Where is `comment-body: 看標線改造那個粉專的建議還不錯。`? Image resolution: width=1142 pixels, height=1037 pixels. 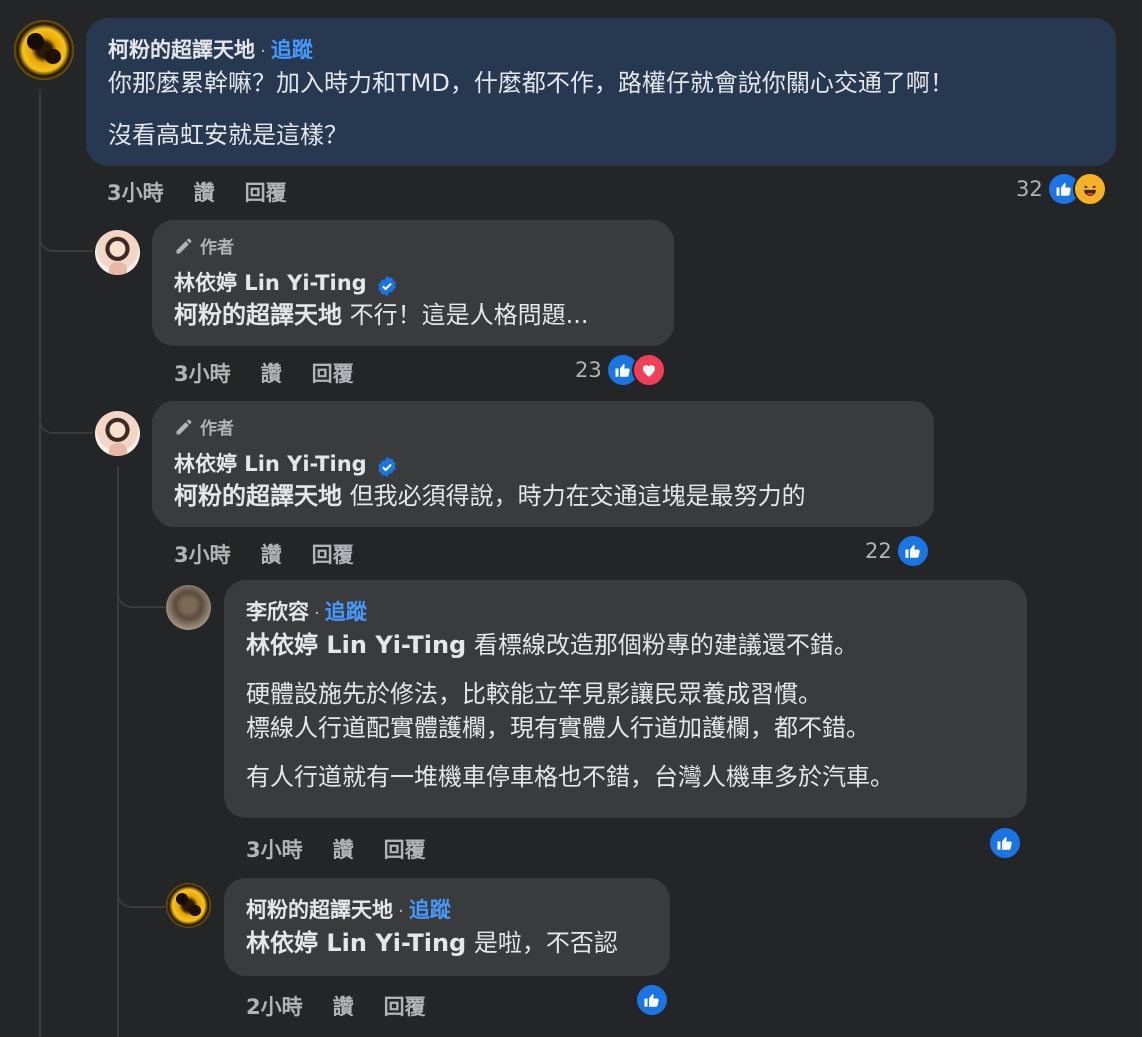
comment-body: 看標線改造那個粉專的建議還不錯。 is located at coordinates (665, 645).